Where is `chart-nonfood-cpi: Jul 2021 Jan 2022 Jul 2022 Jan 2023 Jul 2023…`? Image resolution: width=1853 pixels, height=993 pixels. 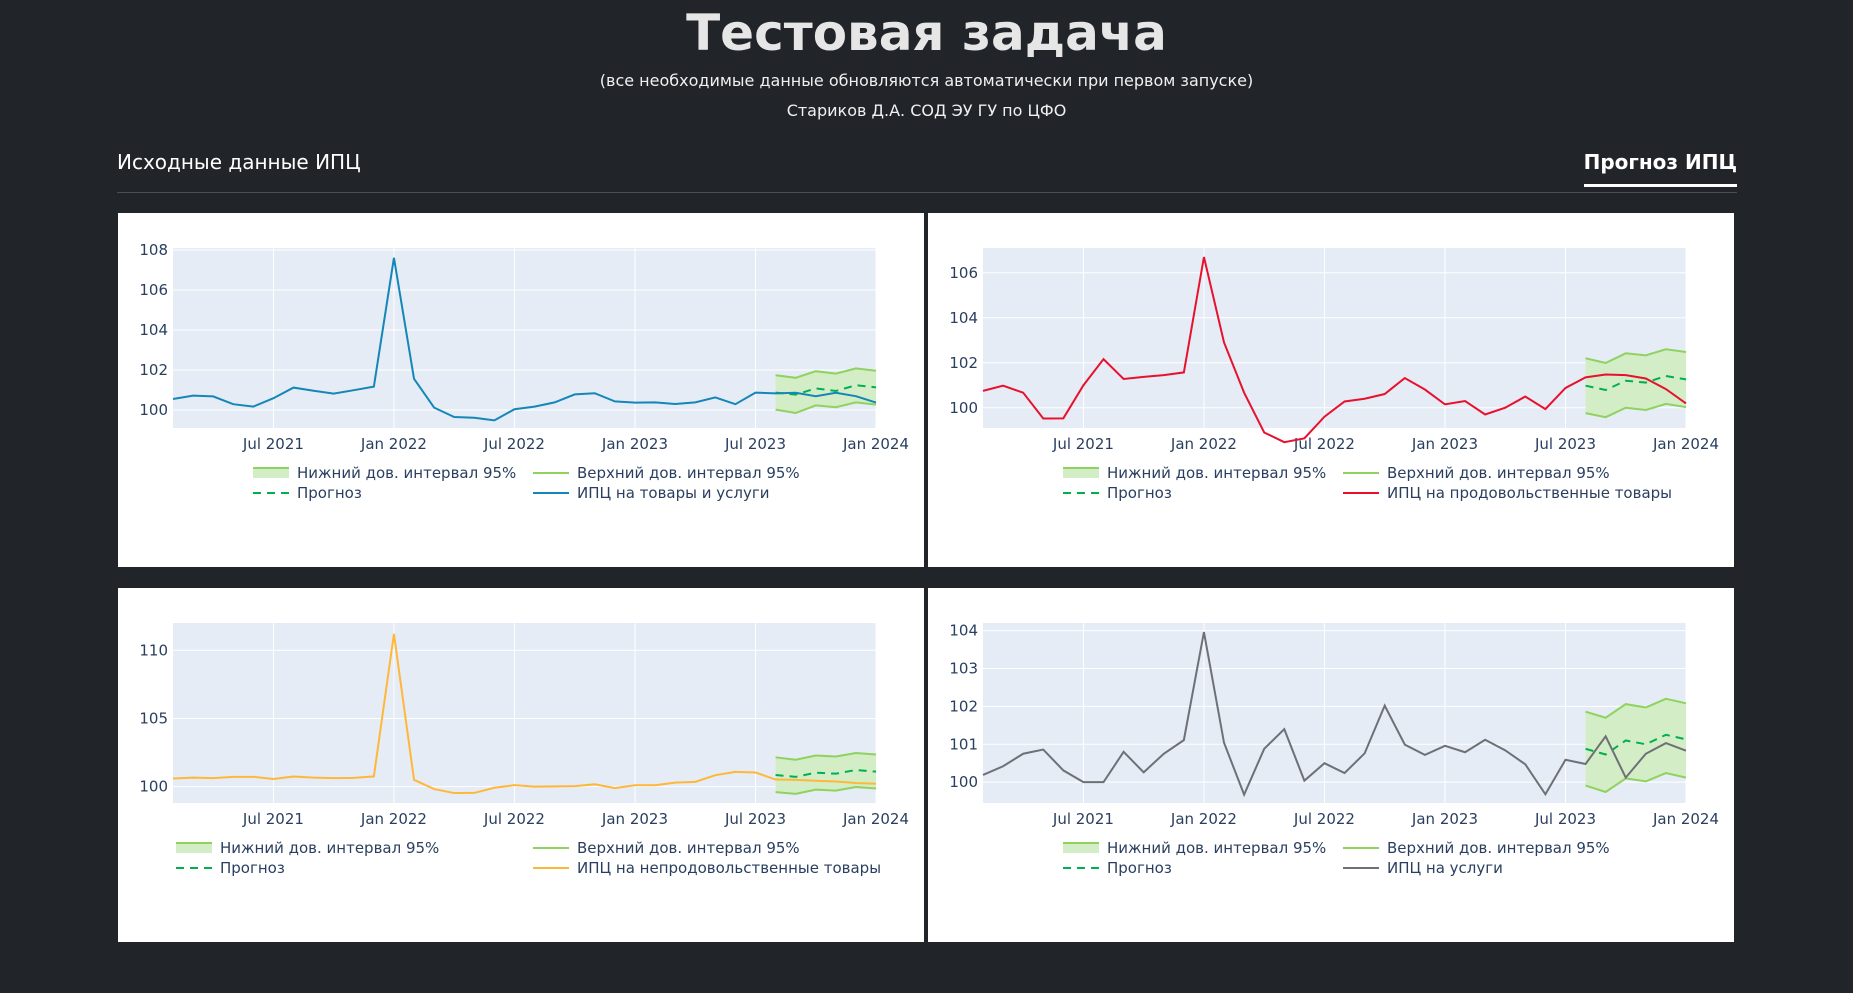
chart-nonfood-cpi: Jul 2021 Jan 2022 Jul 2022 Jan 2023 Jul 2023… is located at coordinates (524, 750).